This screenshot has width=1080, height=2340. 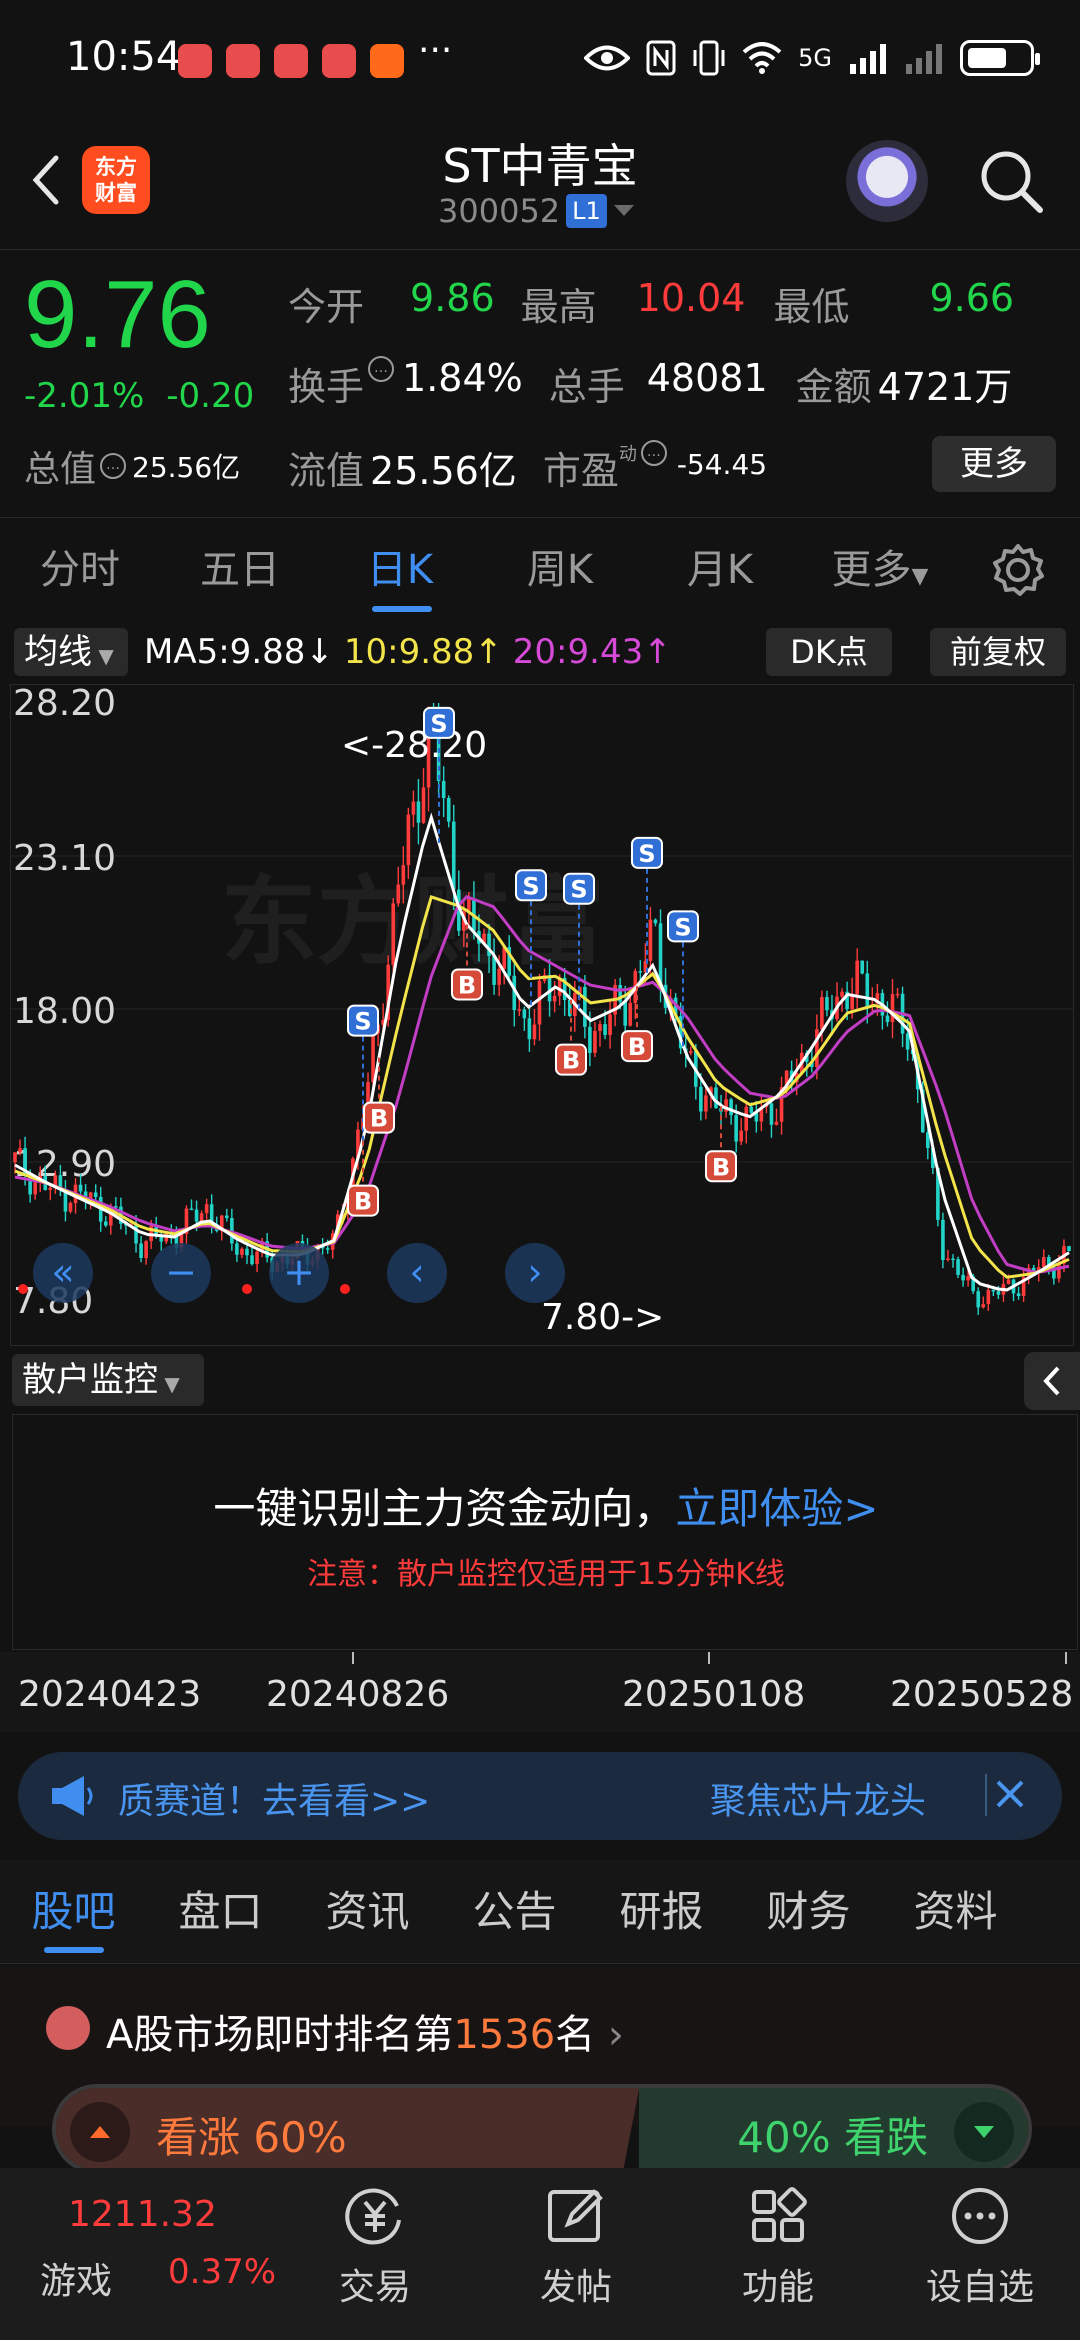 What do you see at coordinates (982, 1694) in the screenshot?
I see `date-label: 20250528` at bounding box center [982, 1694].